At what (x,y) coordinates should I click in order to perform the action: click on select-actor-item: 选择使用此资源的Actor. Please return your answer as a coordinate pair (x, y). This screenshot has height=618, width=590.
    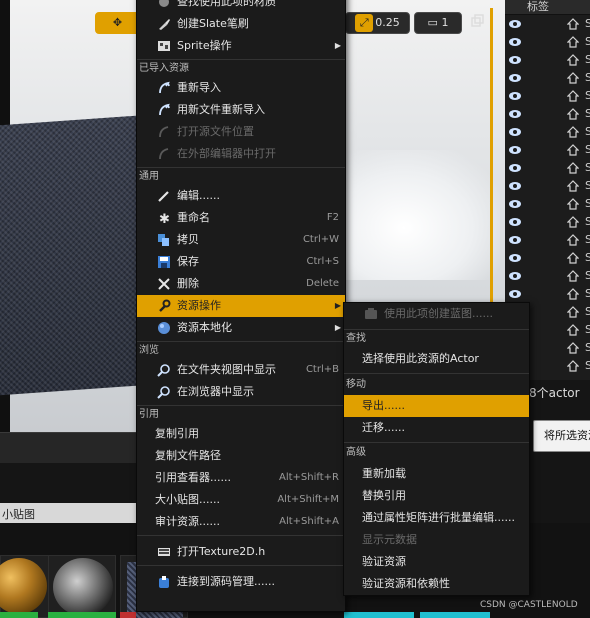
    Looking at the image, I should click on (436, 359).